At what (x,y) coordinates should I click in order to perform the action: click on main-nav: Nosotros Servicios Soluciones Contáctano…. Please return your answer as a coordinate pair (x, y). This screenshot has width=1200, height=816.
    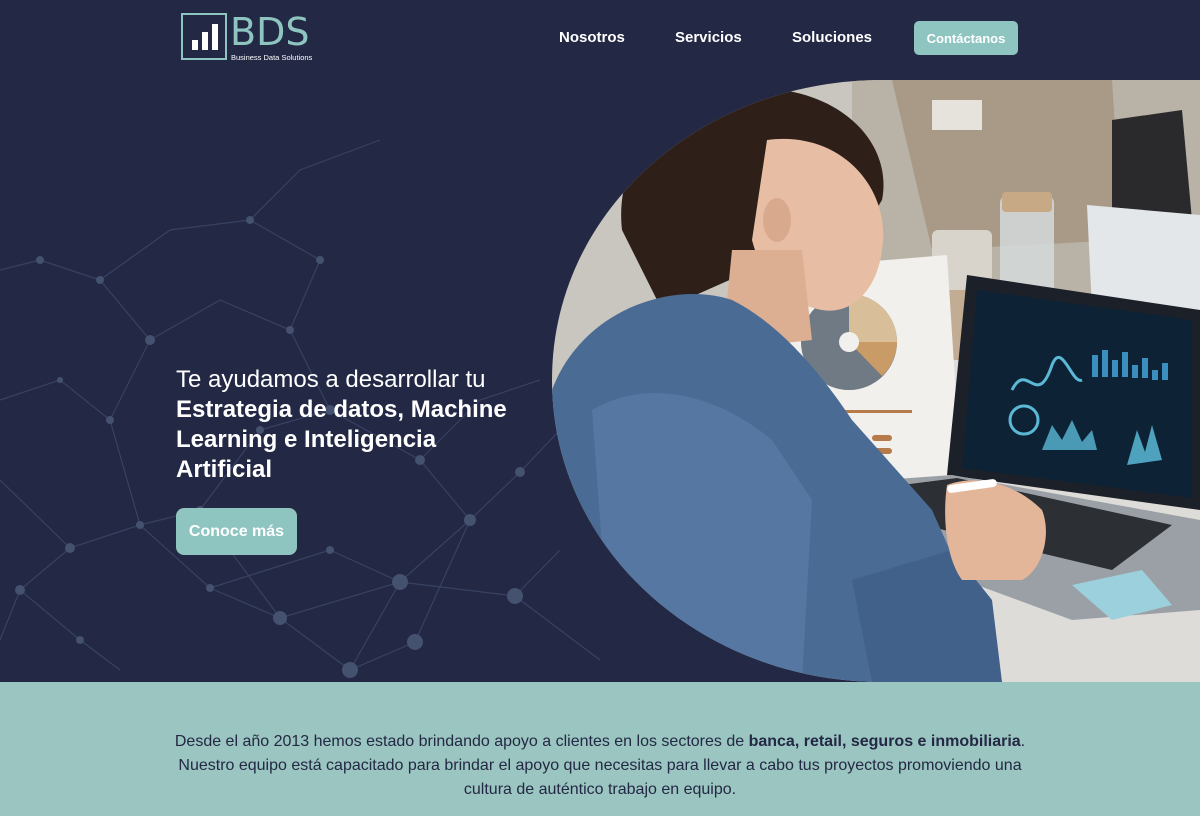
    Looking at the image, I should click on (600, 38).